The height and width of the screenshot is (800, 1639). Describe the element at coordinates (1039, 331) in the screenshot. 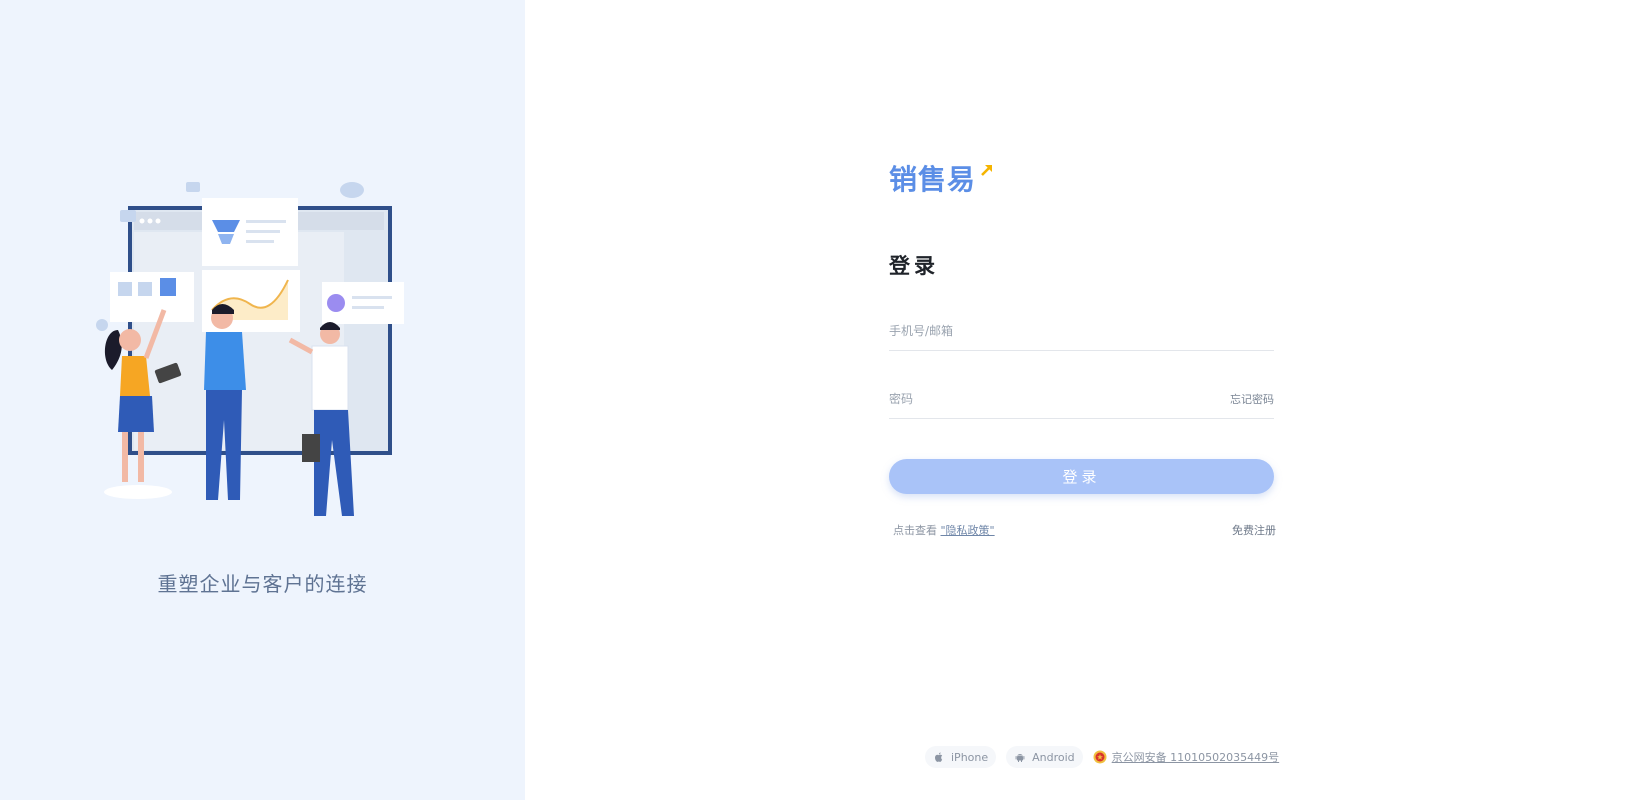

I see `account-input` at that location.